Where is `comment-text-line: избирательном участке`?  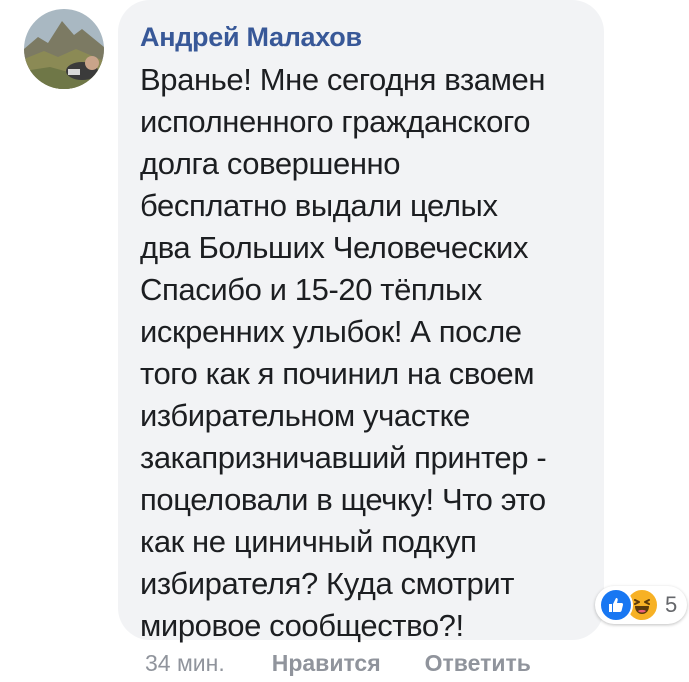
comment-text-line: избирательном участке is located at coordinates (305, 415).